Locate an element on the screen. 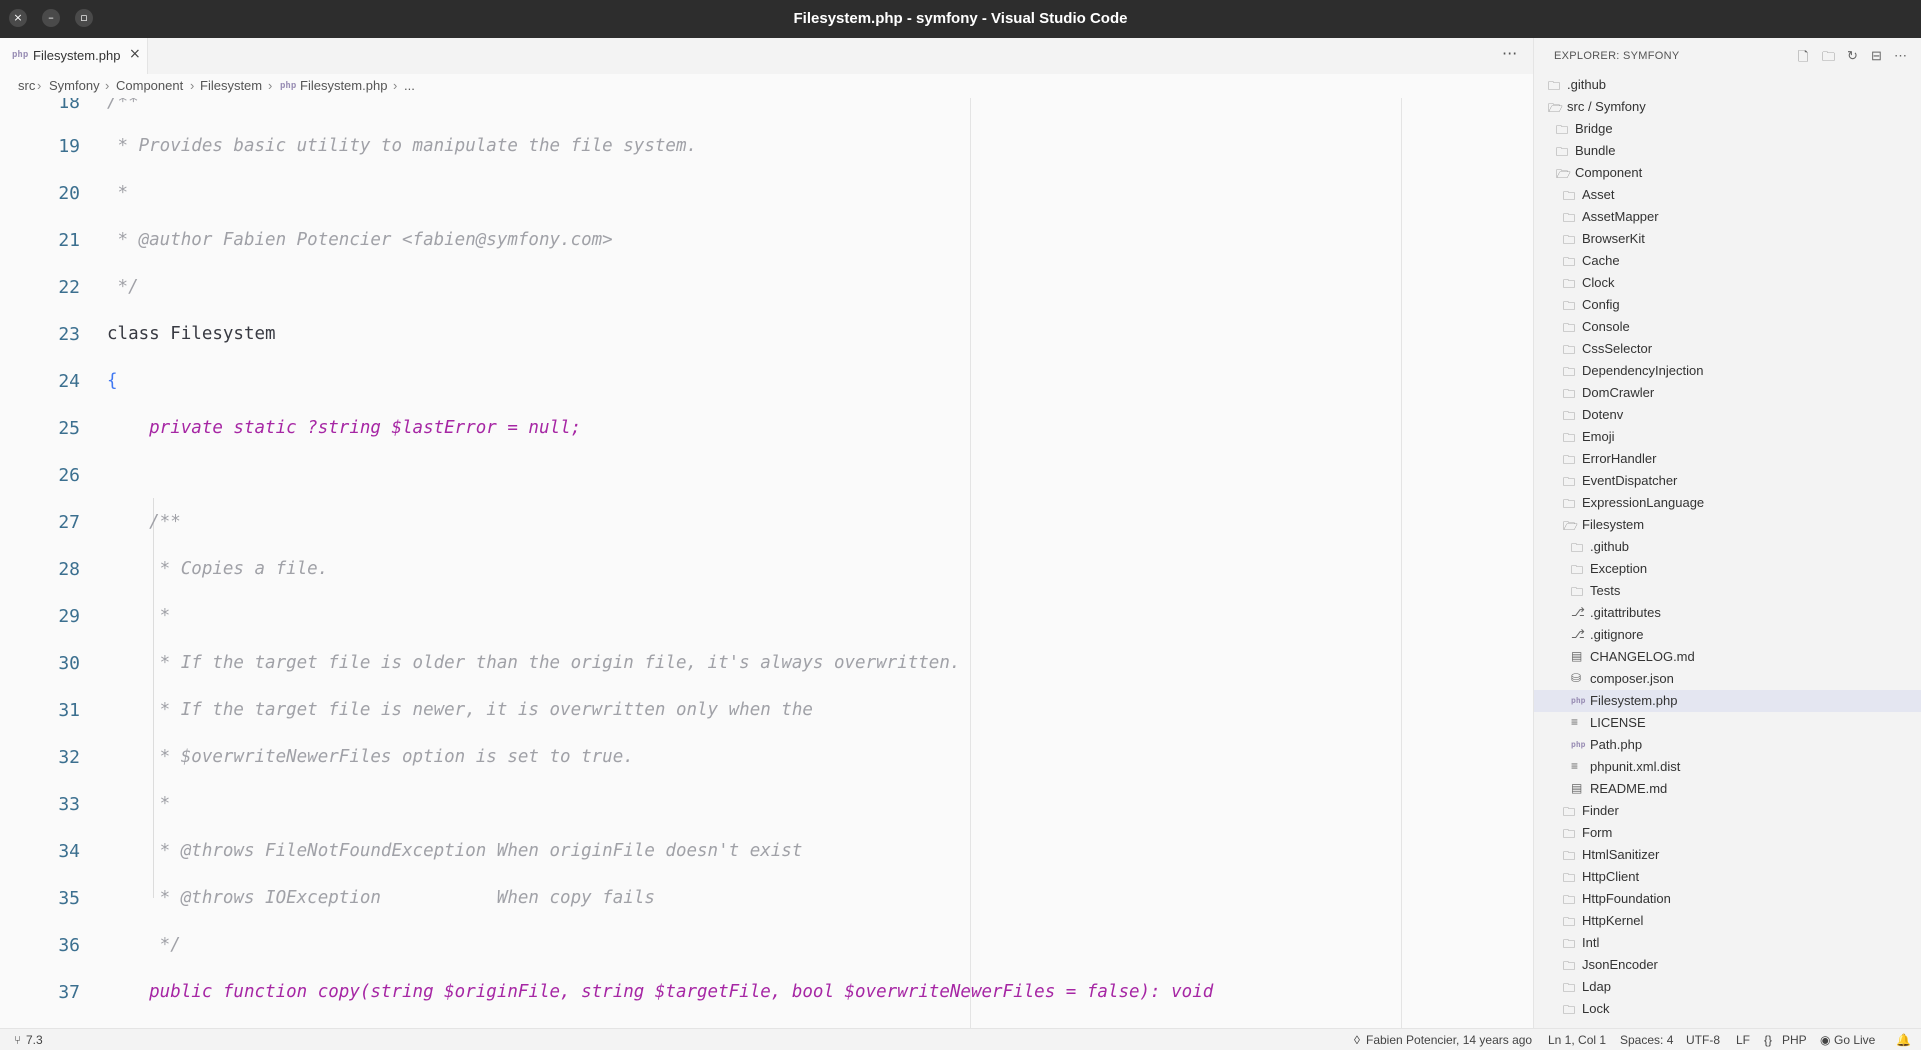 This screenshot has height=1050, width=1921. breadcrumb-item: Filesystem.php is located at coordinates (343, 85).